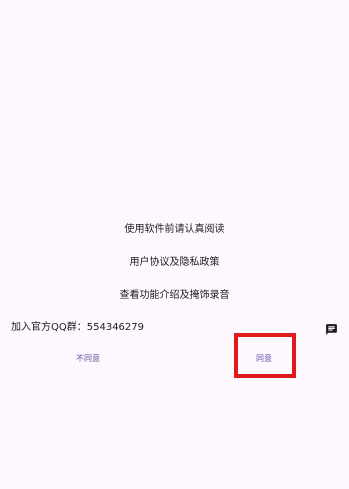 Image resolution: width=349 pixels, height=489 pixels. Describe the element at coordinates (174, 296) in the screenshot. I see `feature-intro-link: 查看功能介绍及掩饰录音` at that location.